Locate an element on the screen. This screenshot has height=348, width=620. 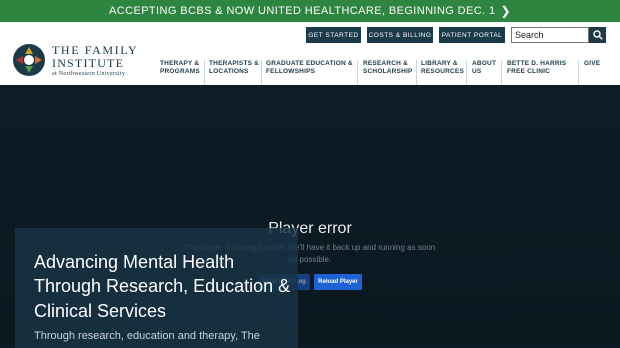
nav-therapists-locations: THERAPISTS & LOCATIONS is located at coordinates (234, 68).